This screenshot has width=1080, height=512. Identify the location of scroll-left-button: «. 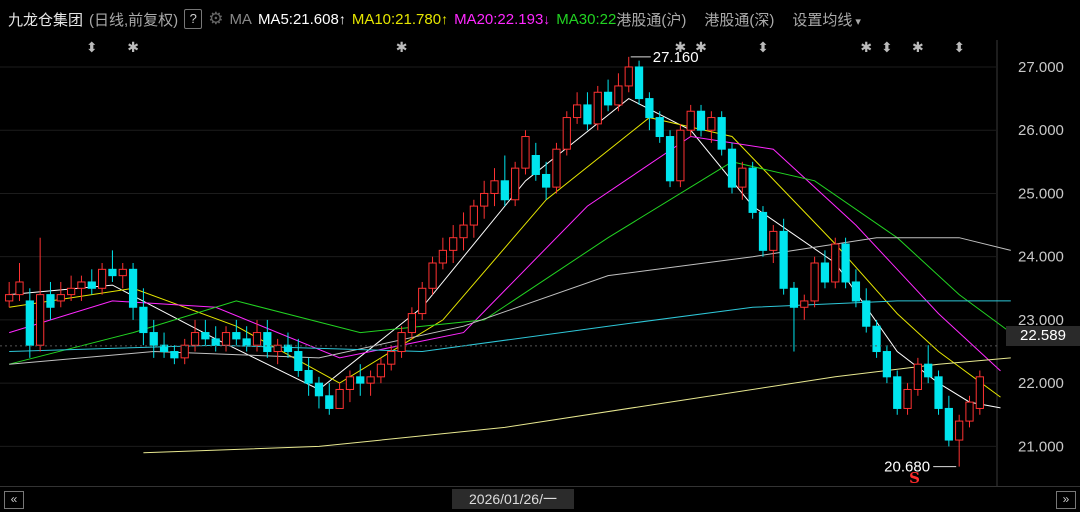
(14, 500).